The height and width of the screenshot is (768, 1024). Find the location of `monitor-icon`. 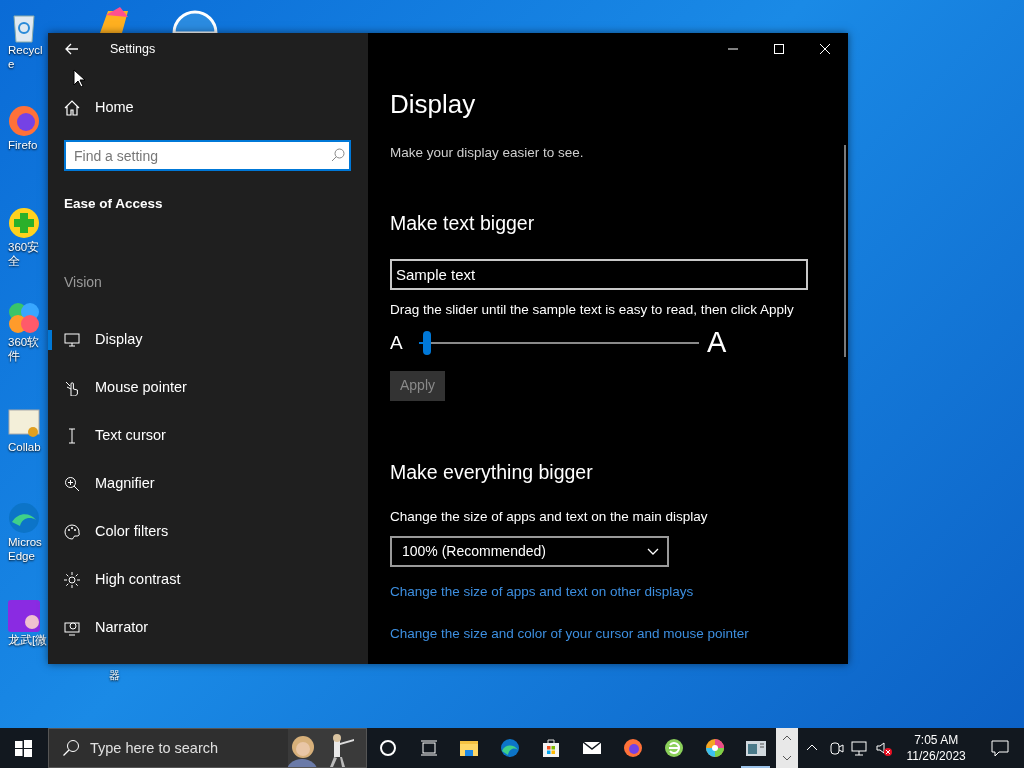

monitor-icon is located at coordinates (71, 340).